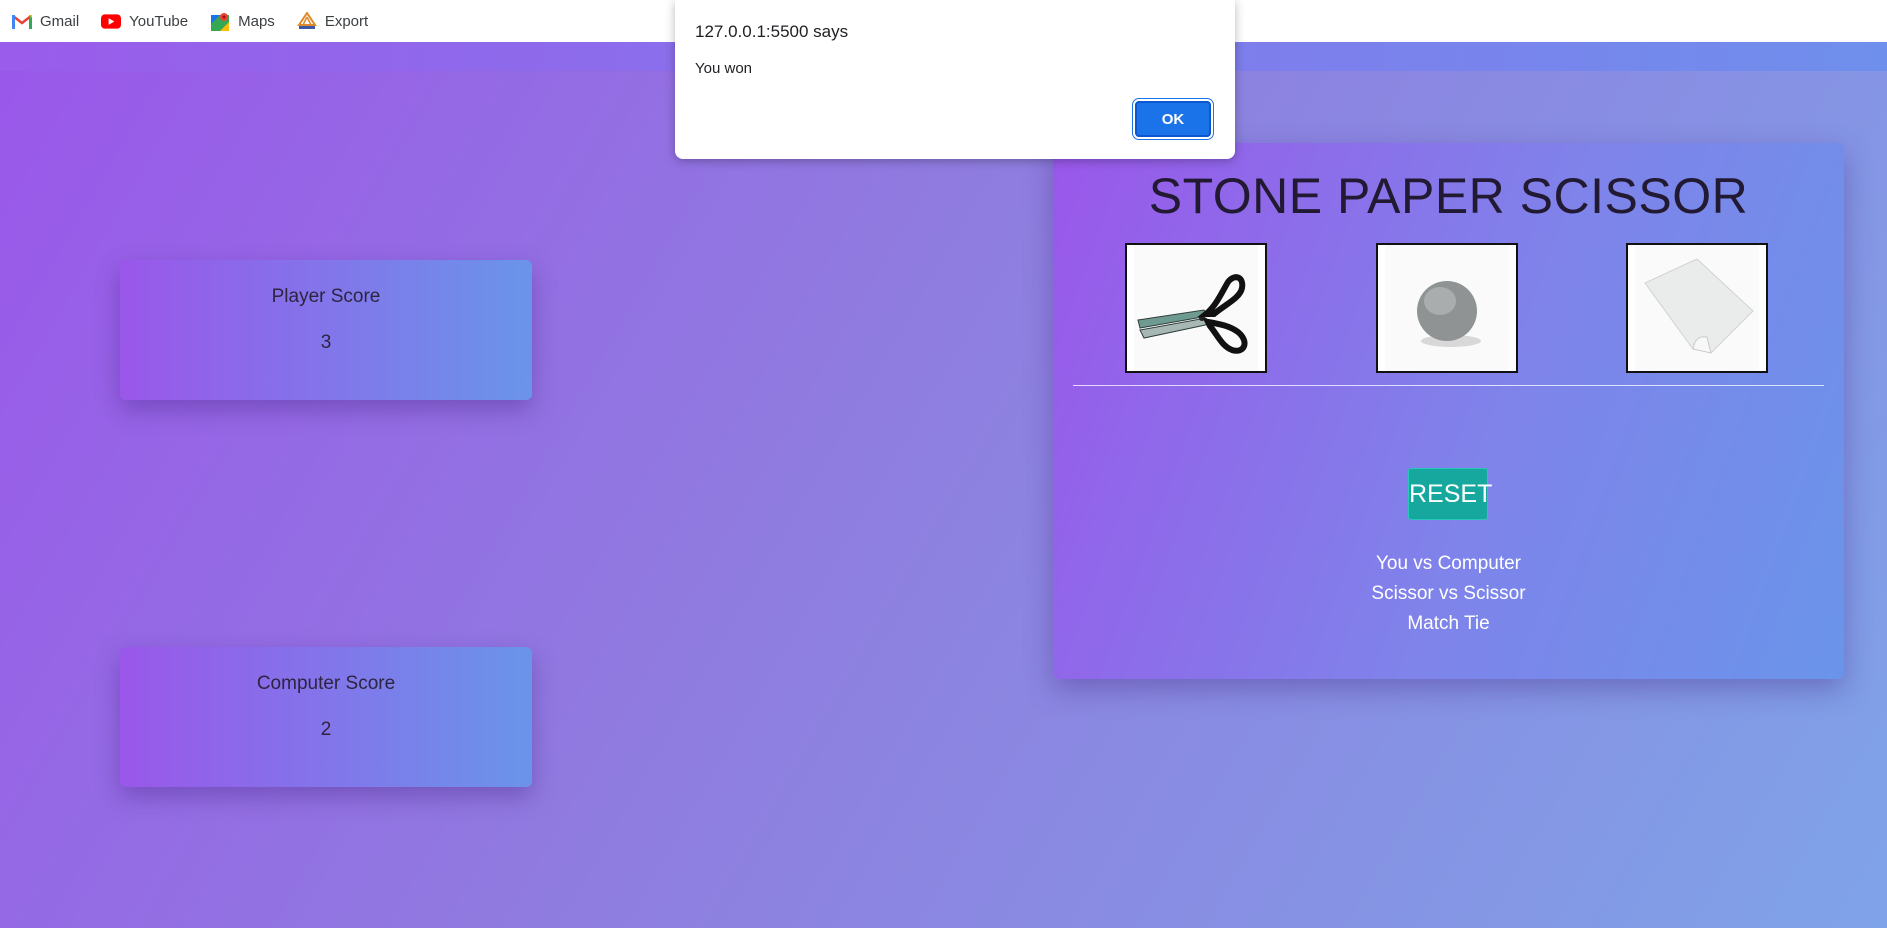 This screenshot has height=928, width=1887. Describe the element at coordinates (220, 21) in the screenshot. I see `maps-icon` at that location.